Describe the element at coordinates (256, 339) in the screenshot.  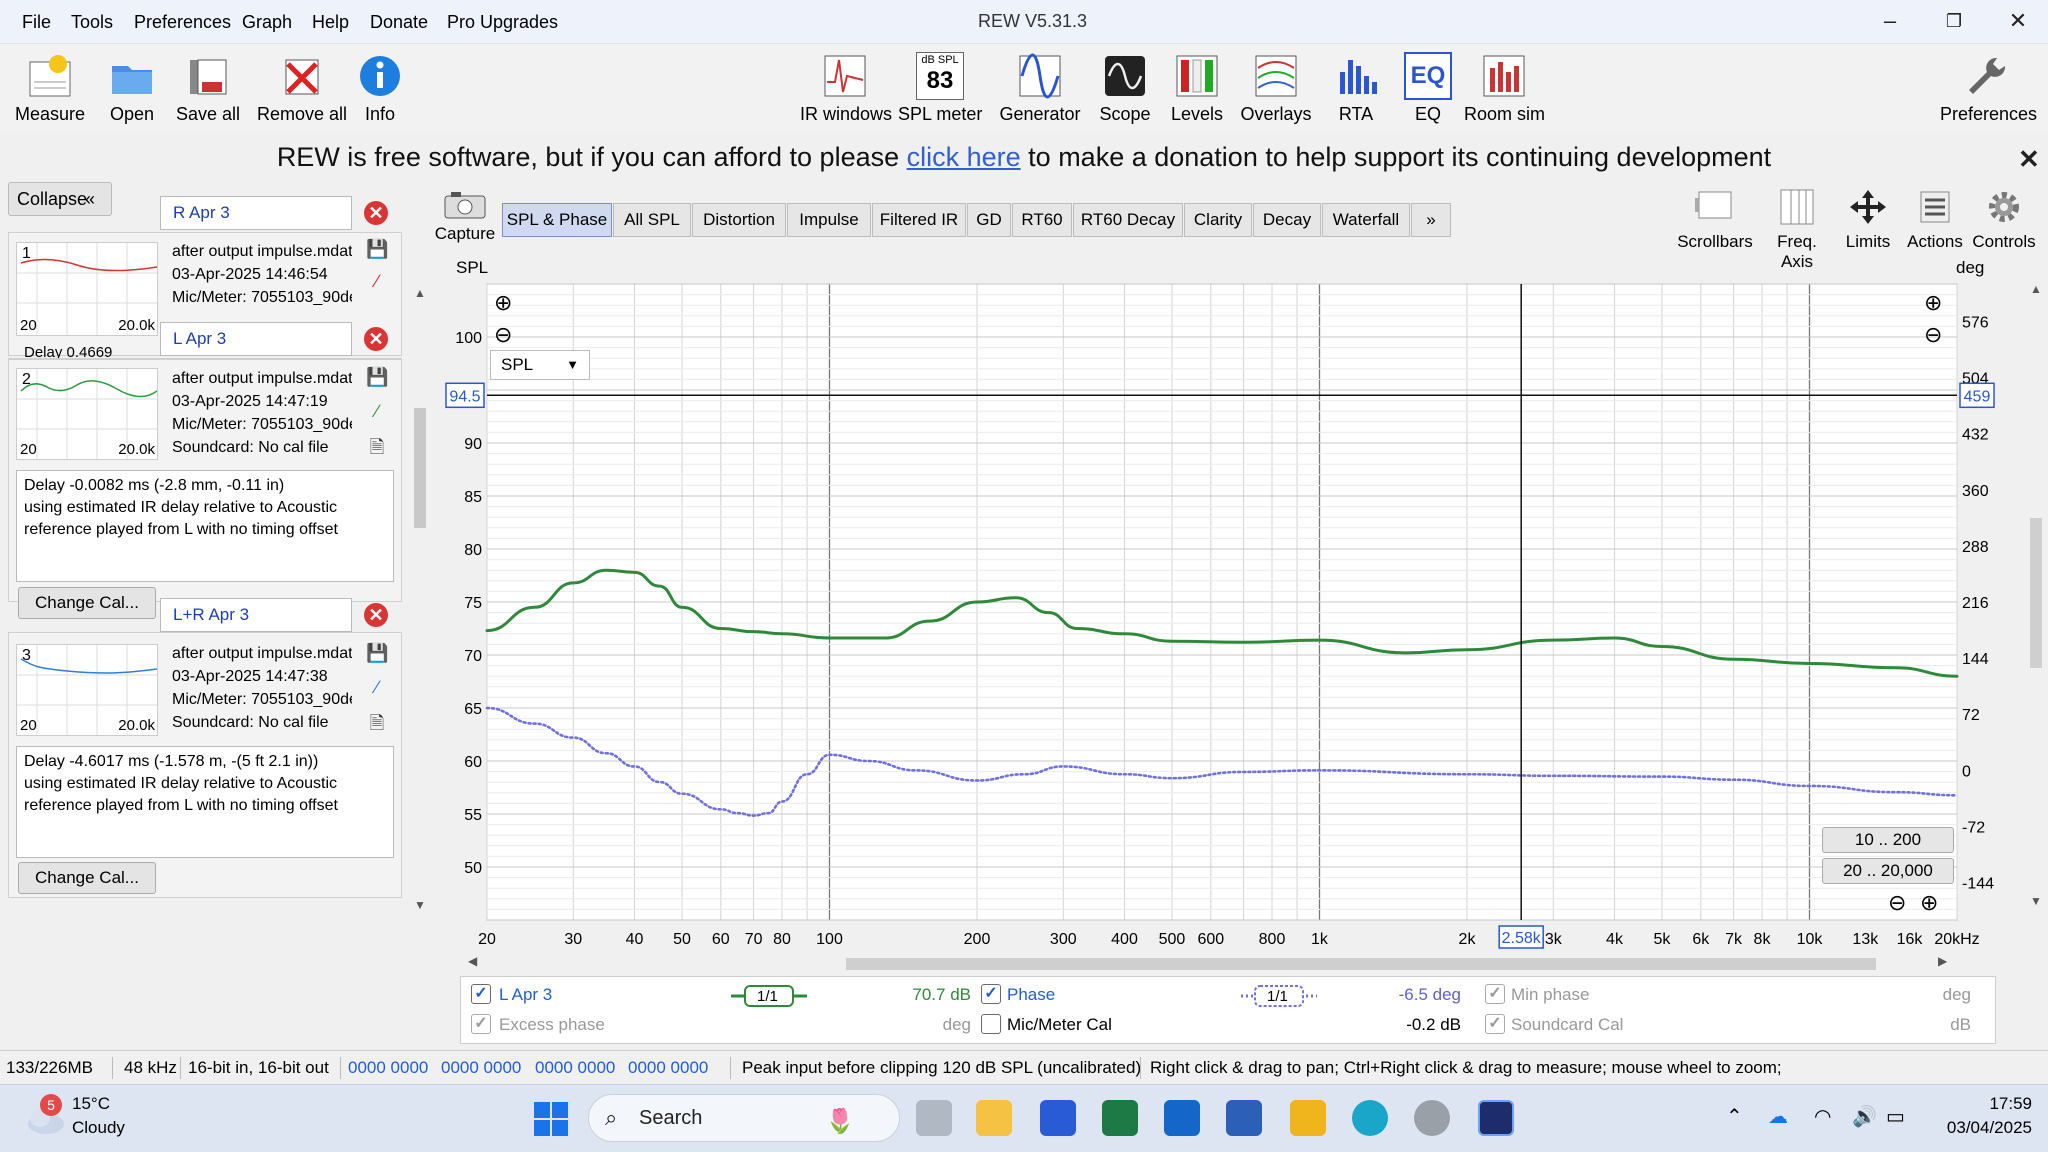
I see `measurement-name-2: L Apr 3` at that location.